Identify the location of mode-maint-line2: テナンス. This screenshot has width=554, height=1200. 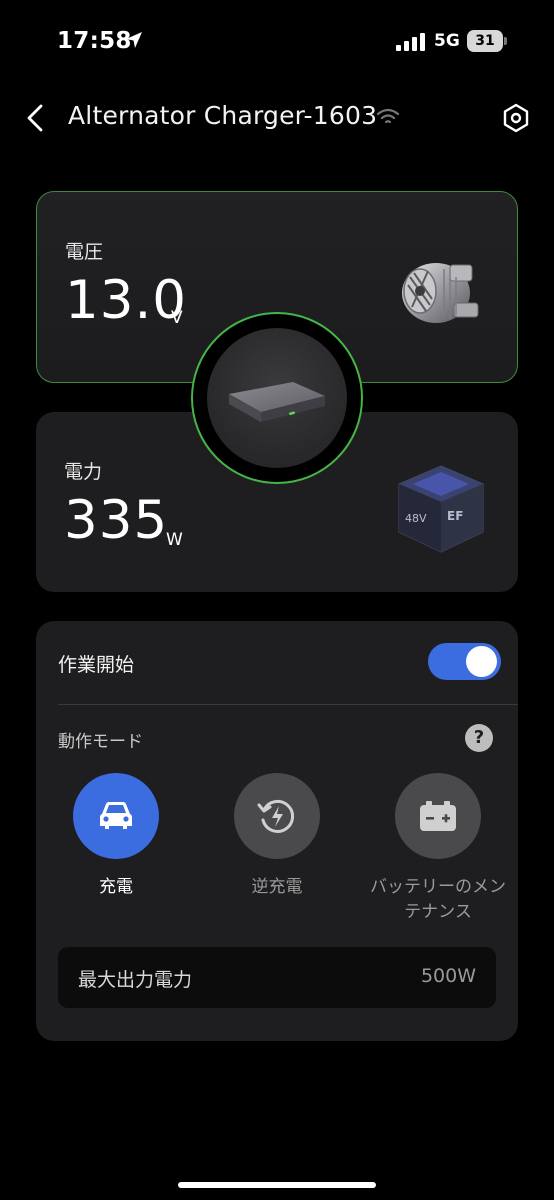
(438, 912).